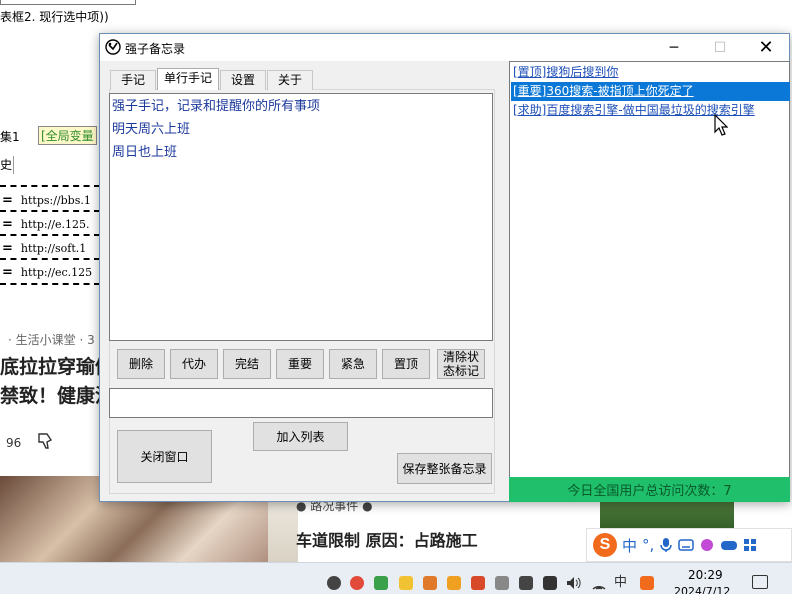  What do you see at coordinates (54, 17) in the screenshot?
I see `background-code-text: 表框2. 现行选中项))` at bounding box center [54, 17].